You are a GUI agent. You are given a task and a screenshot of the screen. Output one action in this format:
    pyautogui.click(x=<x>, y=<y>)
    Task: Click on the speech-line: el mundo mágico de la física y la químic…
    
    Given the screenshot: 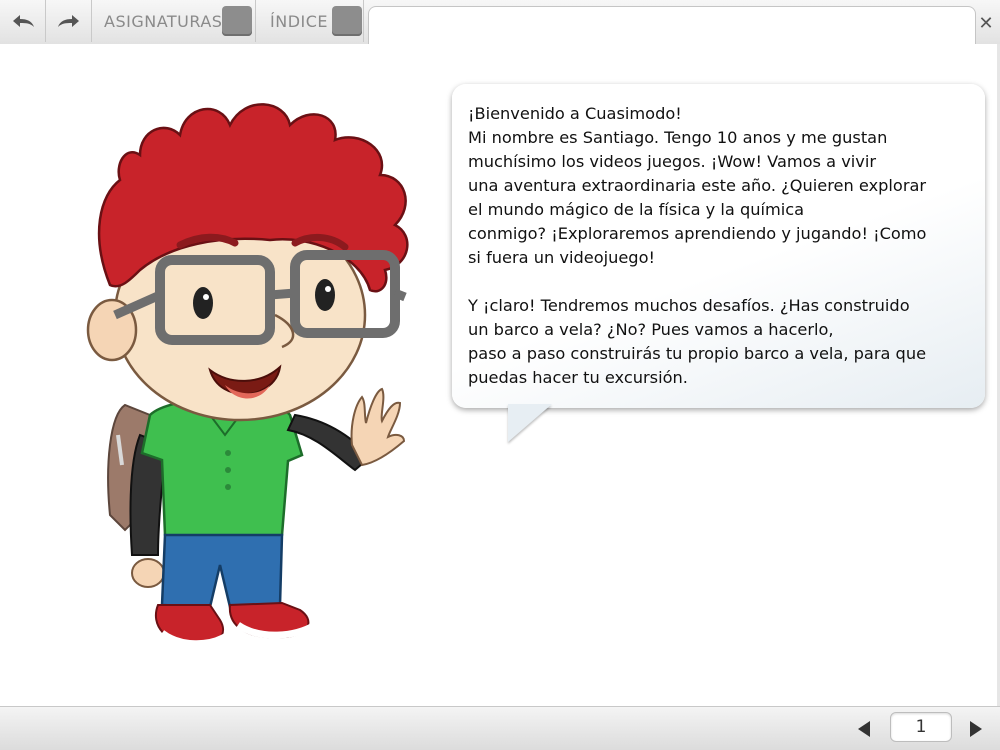 What is the action you would take?
    pyautogui.click(x=636, y=209)
    